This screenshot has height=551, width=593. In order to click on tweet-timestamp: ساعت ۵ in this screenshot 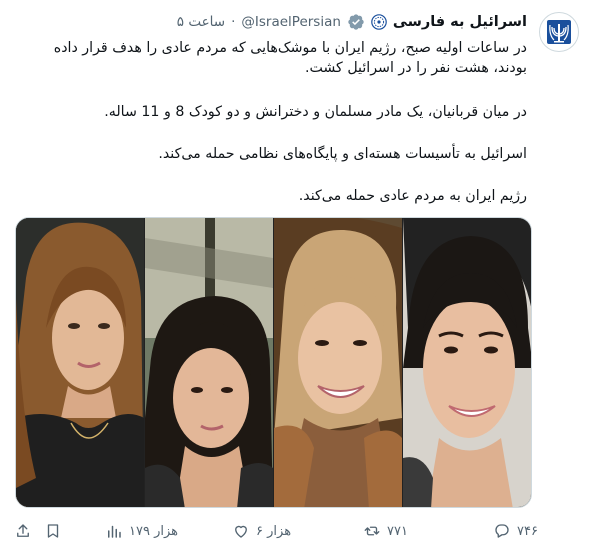, I will do `click(201, 22)`.